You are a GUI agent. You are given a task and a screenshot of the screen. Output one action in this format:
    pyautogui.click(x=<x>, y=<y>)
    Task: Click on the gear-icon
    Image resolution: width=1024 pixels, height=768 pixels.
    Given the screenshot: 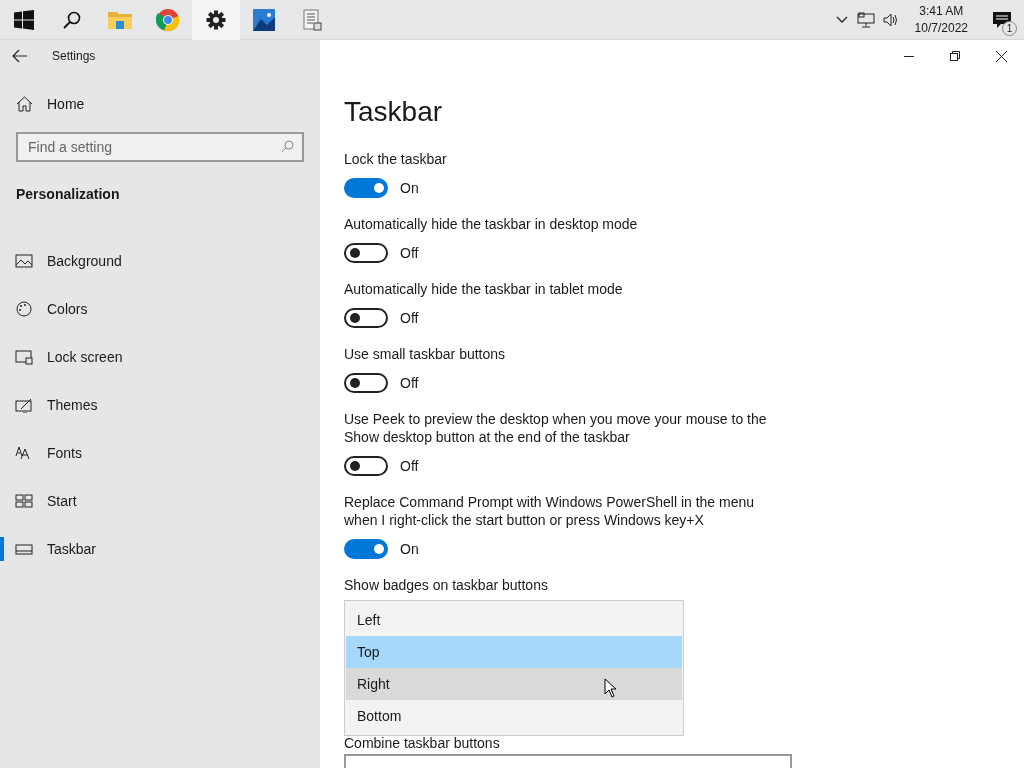 What is the action you would take?
    pyautogui.click(x=216, y=19)
    